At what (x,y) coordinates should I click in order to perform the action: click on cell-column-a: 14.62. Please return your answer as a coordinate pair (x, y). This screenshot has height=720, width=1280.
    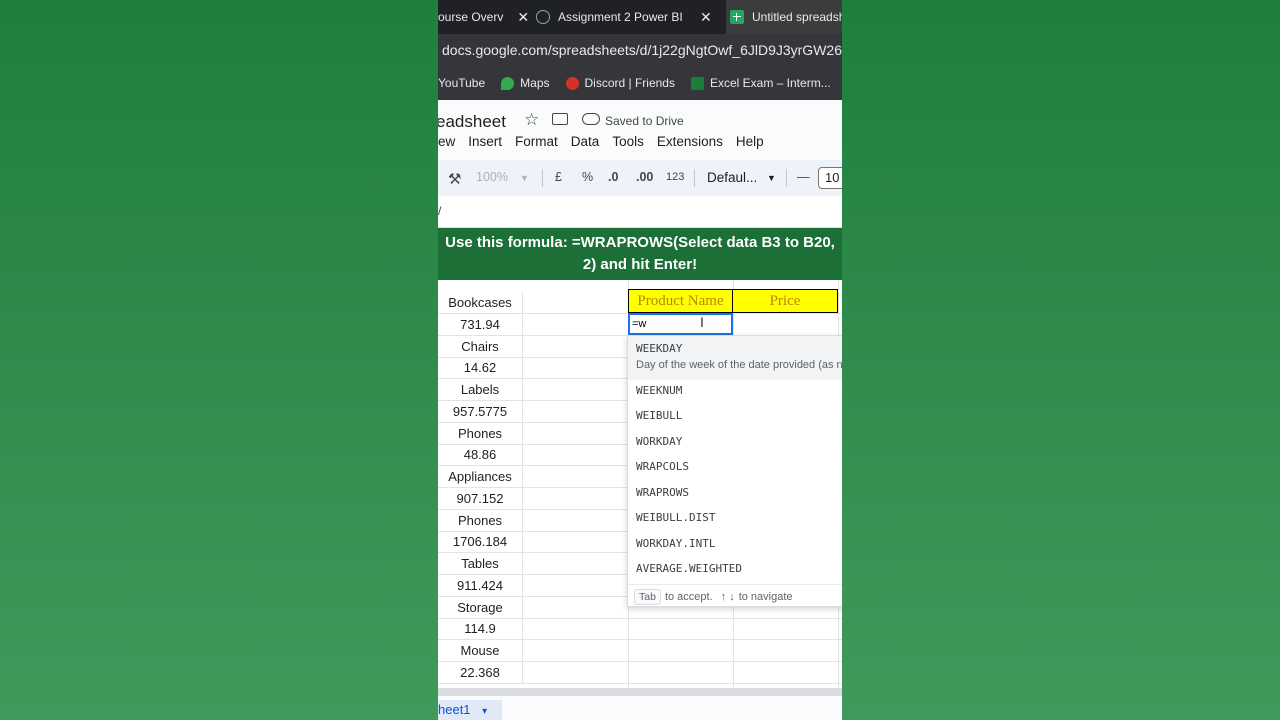
    Looking at the image, I should click on (480, 367).